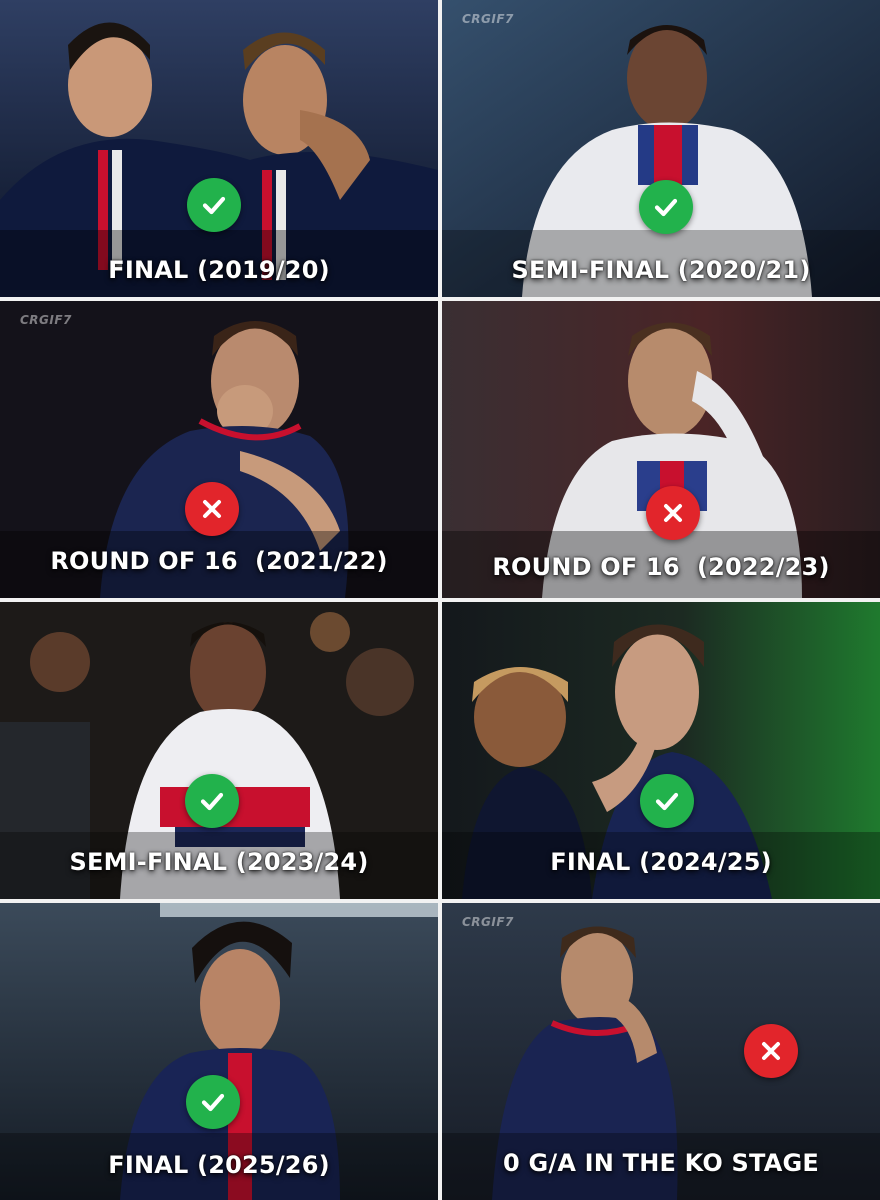  What do you see at coordinates (661, 449) in the screenshot?
I see `panel-round-of-16-2022-23: ROUND OF 16 (2022/23)` at bounding box center [661, 449].